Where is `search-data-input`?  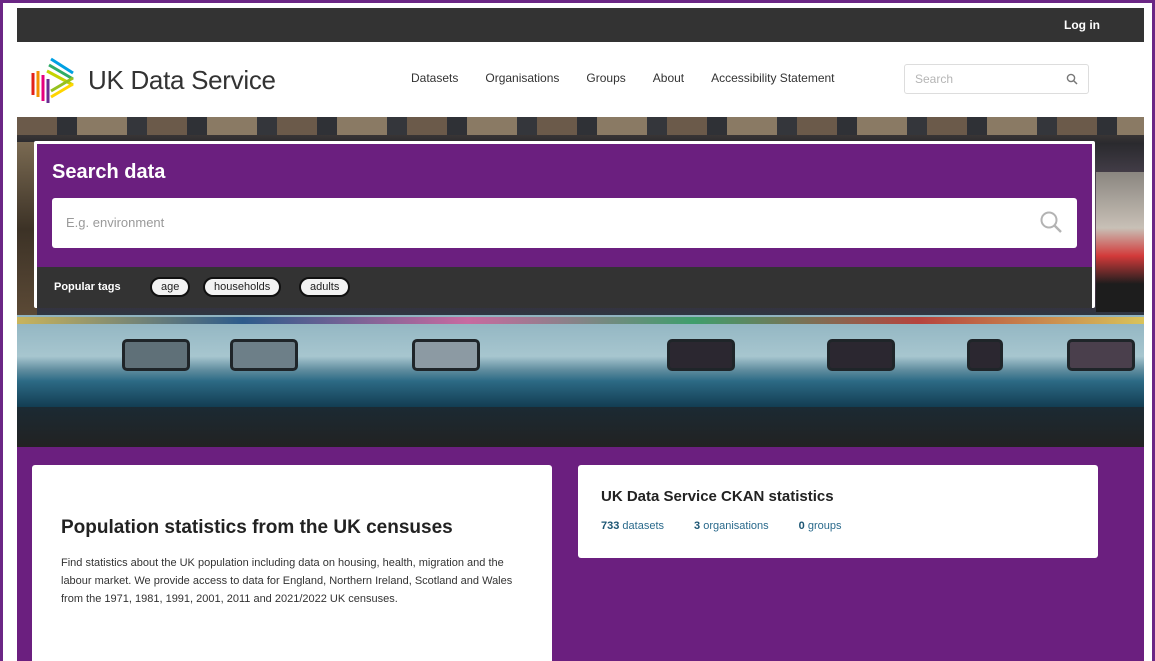 search-data-input is located at coordinates (532, 222).